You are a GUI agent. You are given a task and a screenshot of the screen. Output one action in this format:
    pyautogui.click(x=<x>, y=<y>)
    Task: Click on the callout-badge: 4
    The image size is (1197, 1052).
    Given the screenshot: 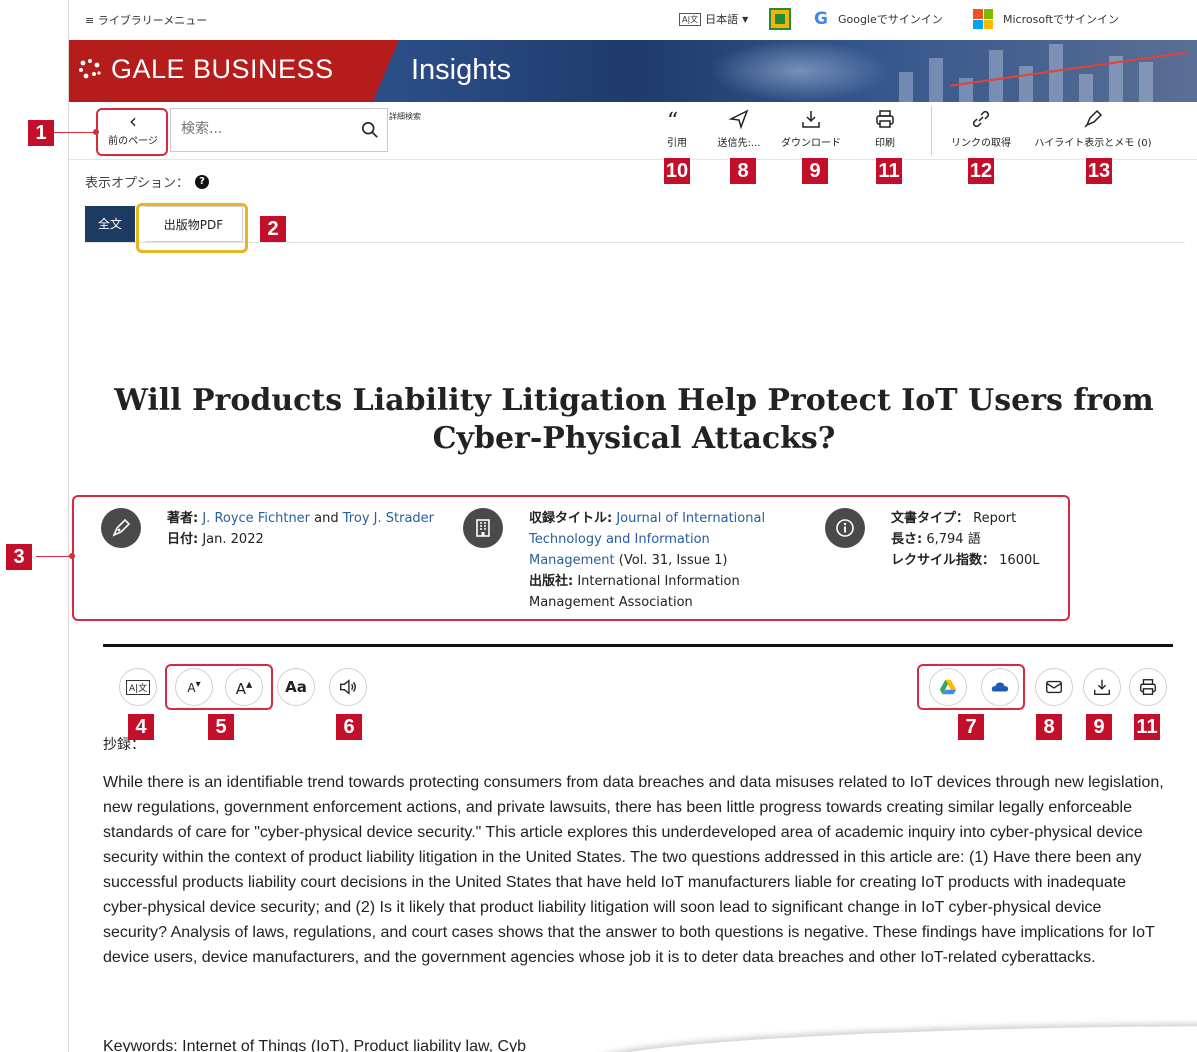 What is the action you would take?
    pyautogui.click(x=141, y=727)
    